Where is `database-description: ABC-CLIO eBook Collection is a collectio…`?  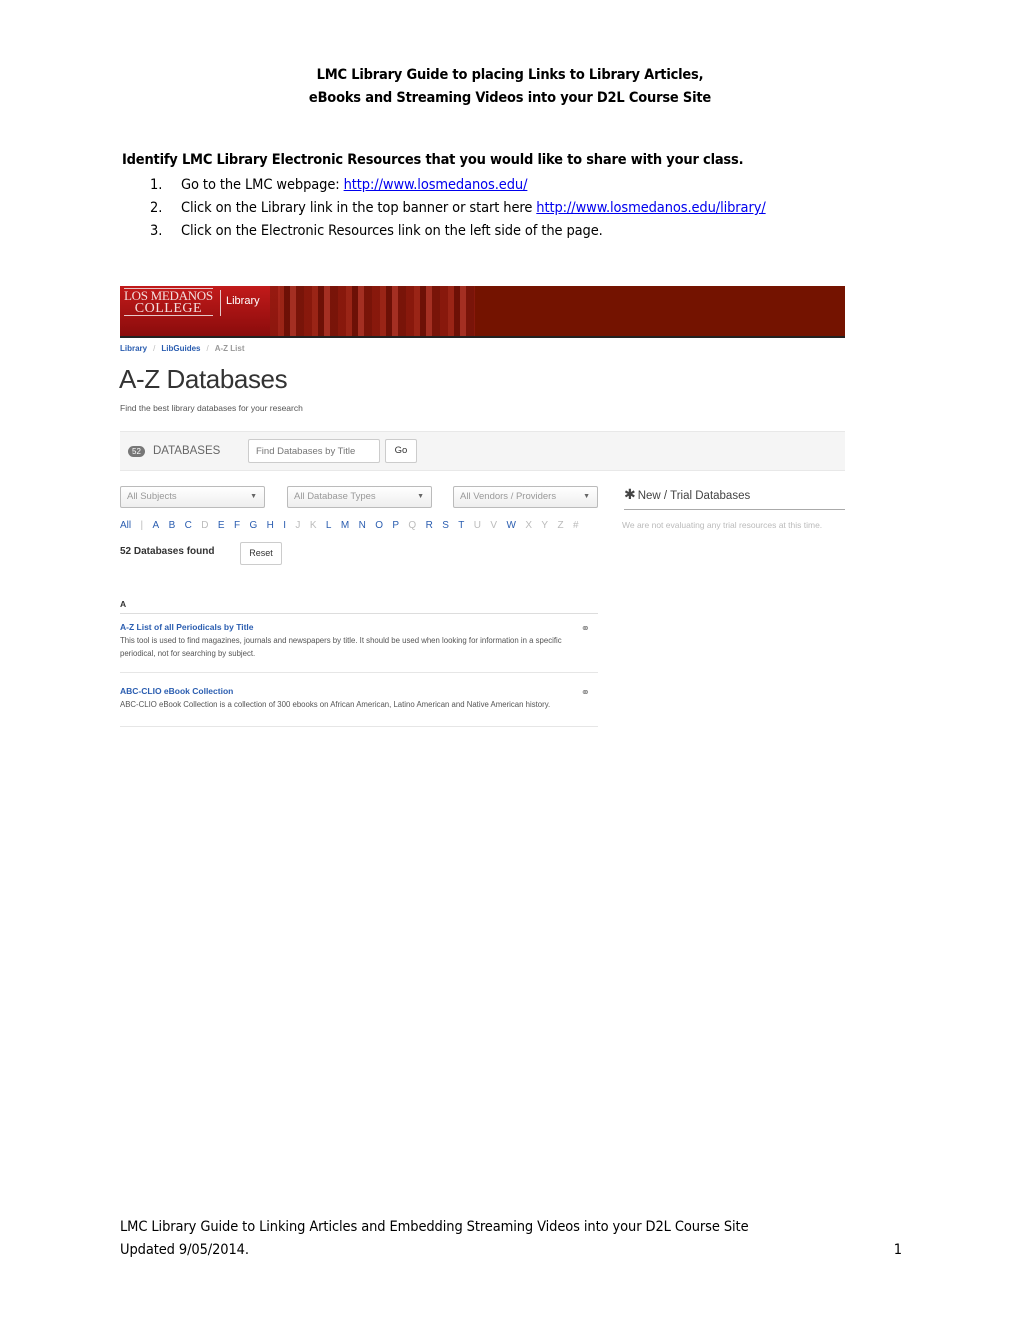
database-description: ABC-CLIO eBook Collection is a collectio… is located at coordinates (335, 704).